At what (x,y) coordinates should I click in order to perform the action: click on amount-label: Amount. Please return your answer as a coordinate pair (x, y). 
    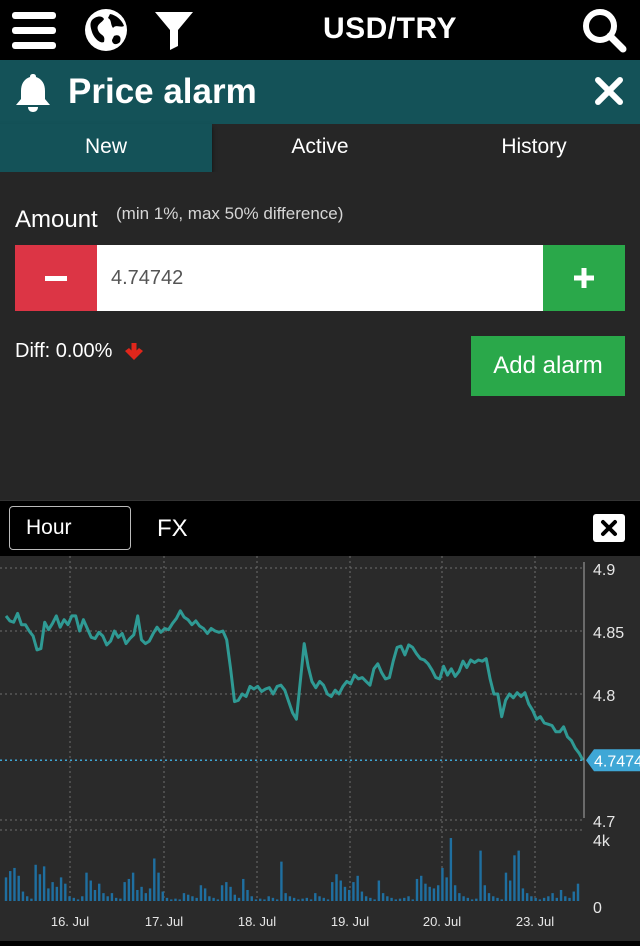
    Looking at the image, I should click on (56, 219).